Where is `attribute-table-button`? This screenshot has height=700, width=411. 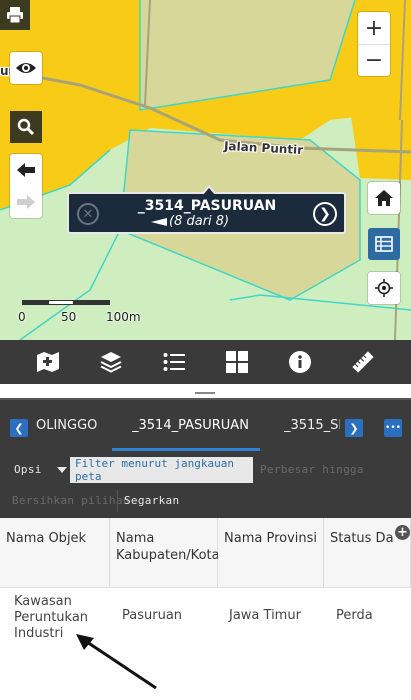 attribute-table-button is located at coordinates (384, 244).